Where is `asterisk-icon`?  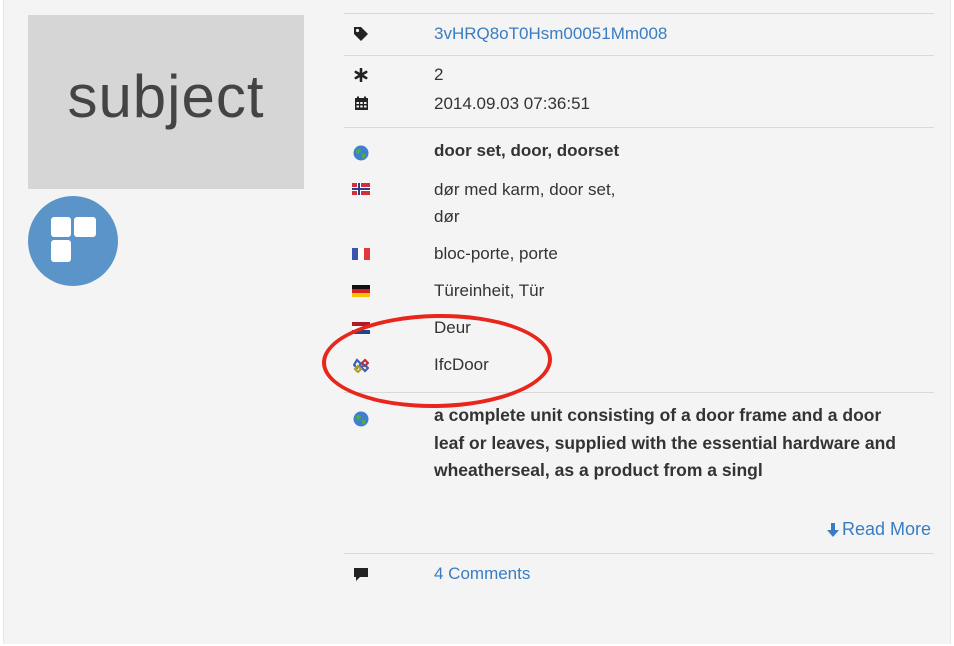
asterisk-icon is located at coordinates (361, 75).